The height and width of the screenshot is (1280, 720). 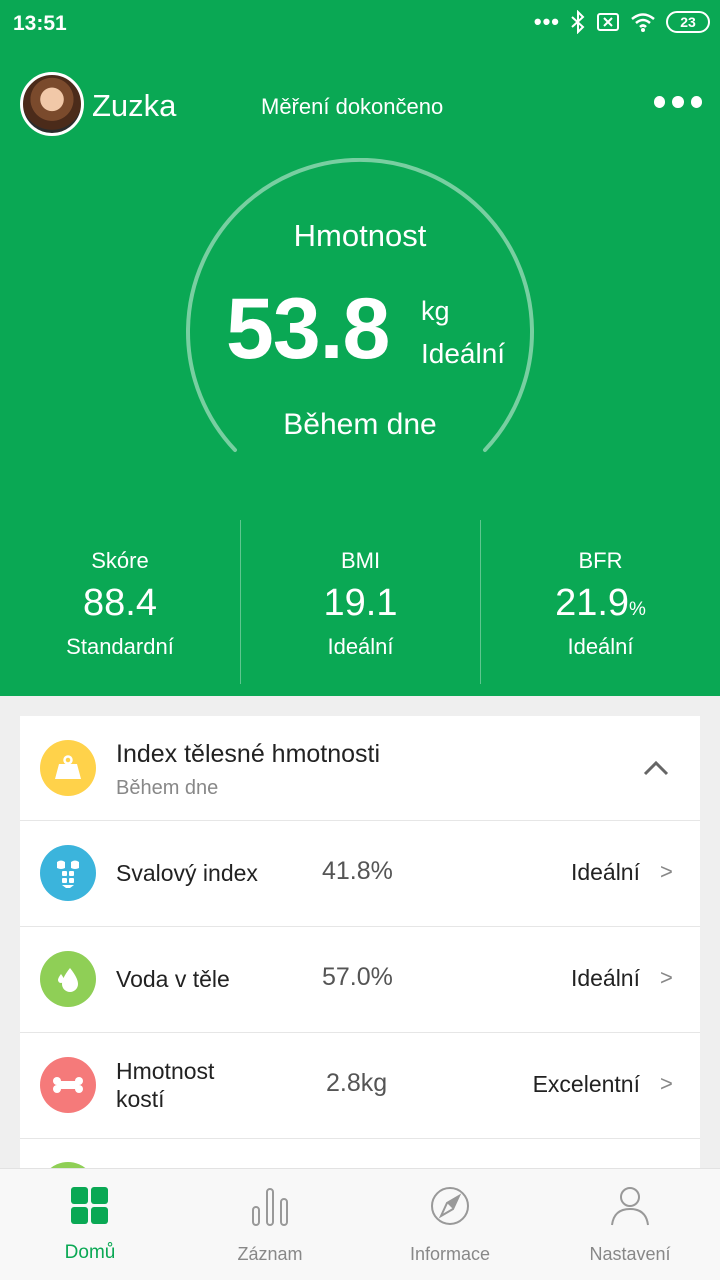 I want to click on stat-score: Skóre 88.4 Standardní, so click(x=120, y=602).